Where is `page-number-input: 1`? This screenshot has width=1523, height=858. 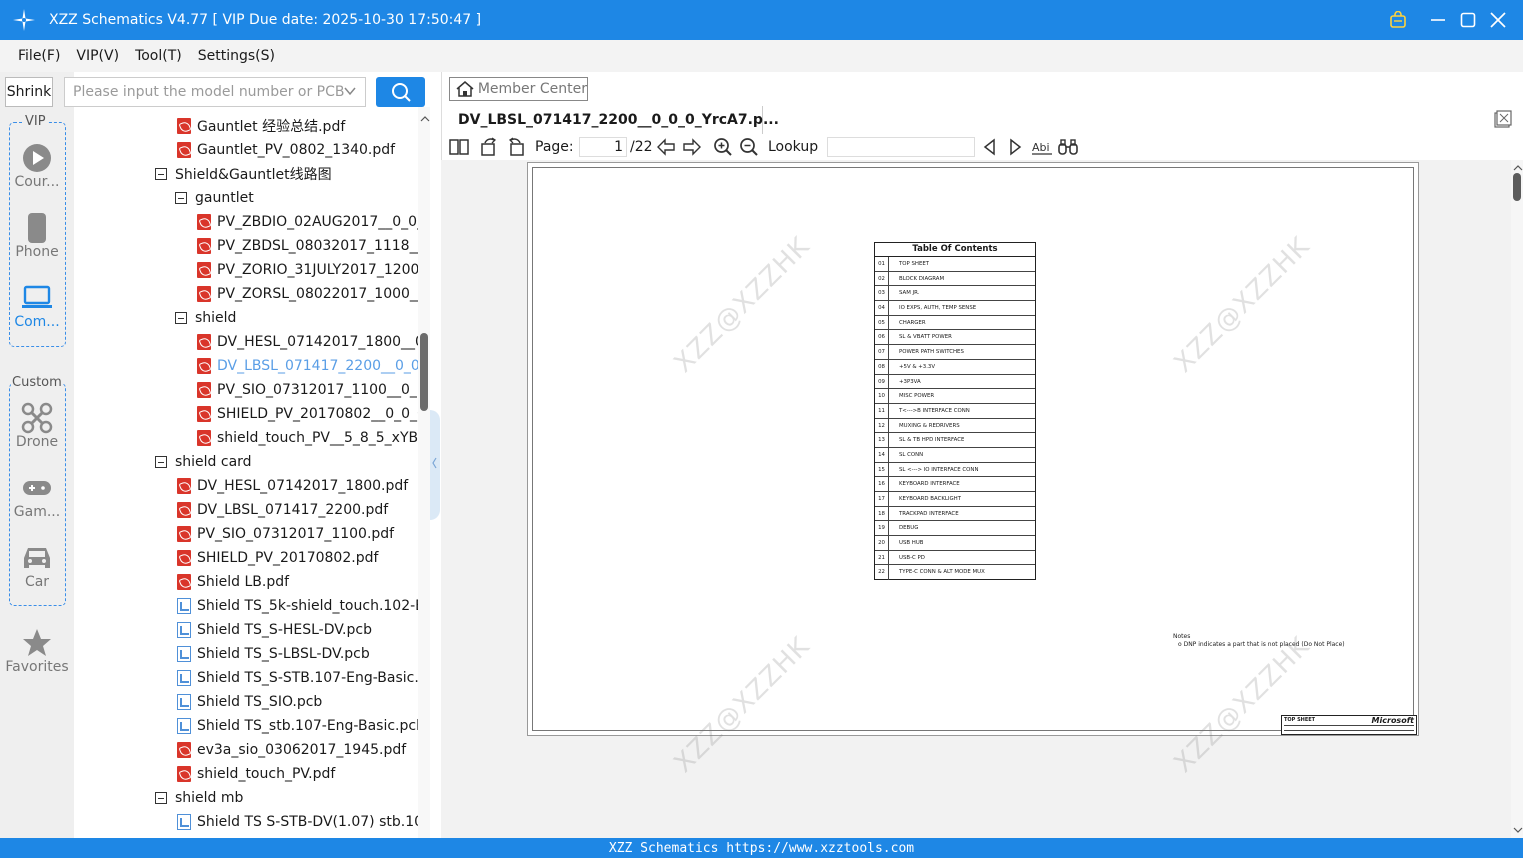 page-number-input: 1 is located at coordinates (603, 147).